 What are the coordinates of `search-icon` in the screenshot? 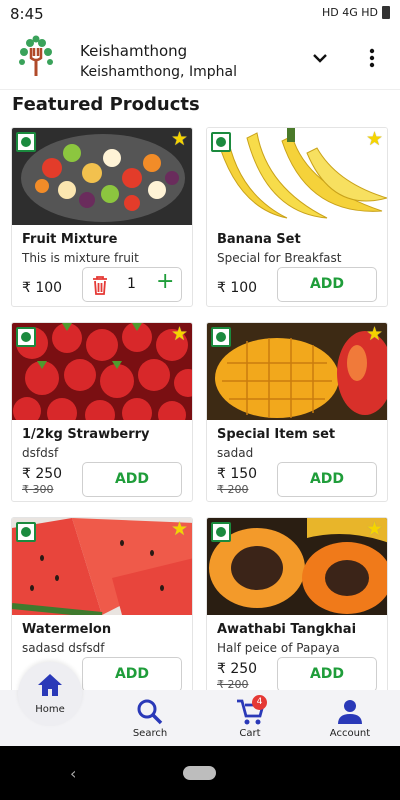 It's located at (150, 712).